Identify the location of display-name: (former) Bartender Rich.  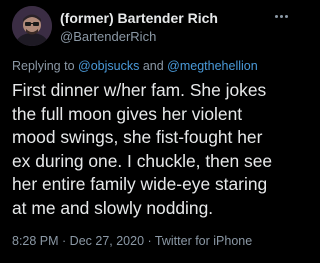
(139, 18).